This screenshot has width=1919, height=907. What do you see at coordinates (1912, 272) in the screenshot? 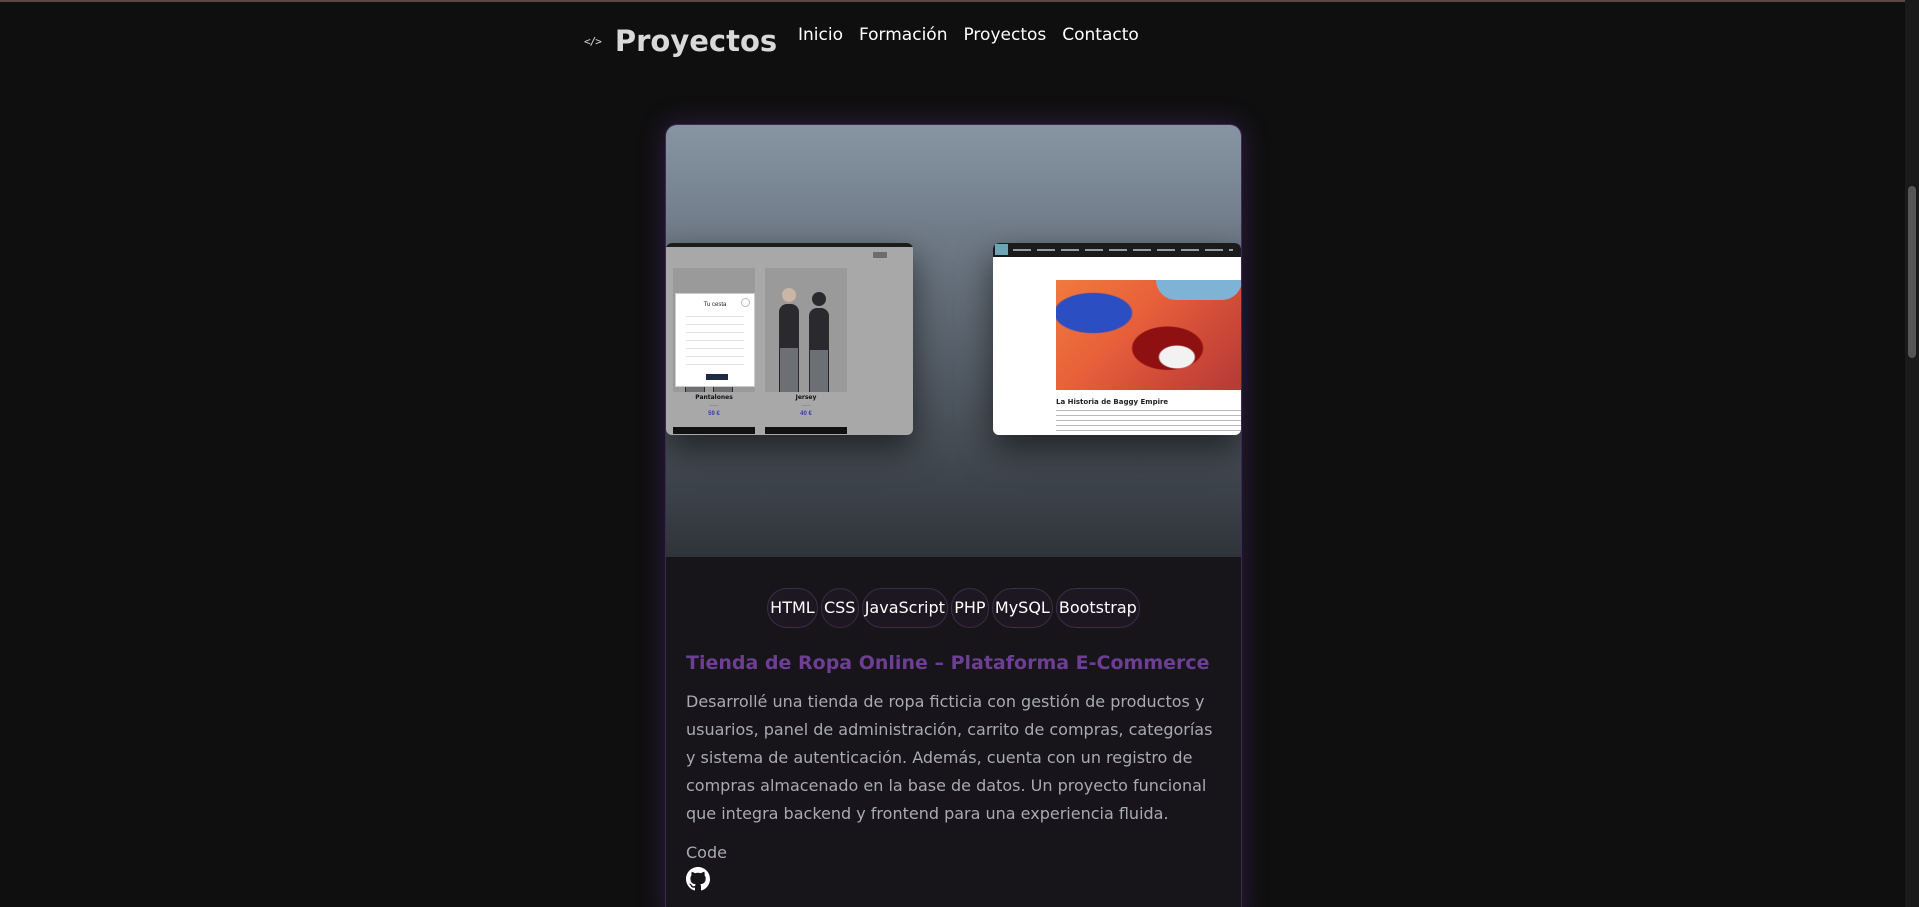
I see `scrollbar-thumb` at bounding box center [1912, 272].